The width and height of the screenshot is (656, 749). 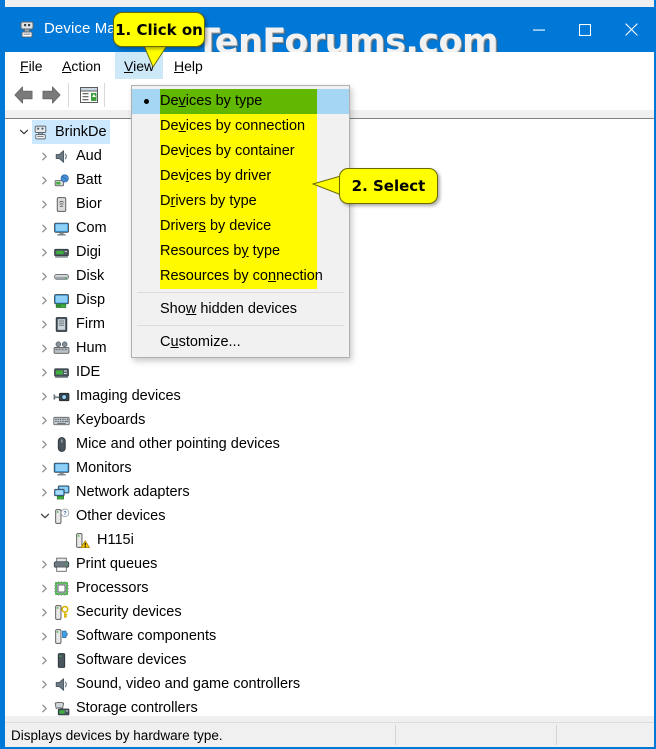 I want to click on tree-item: Software devices, so click(x=95, y=660).